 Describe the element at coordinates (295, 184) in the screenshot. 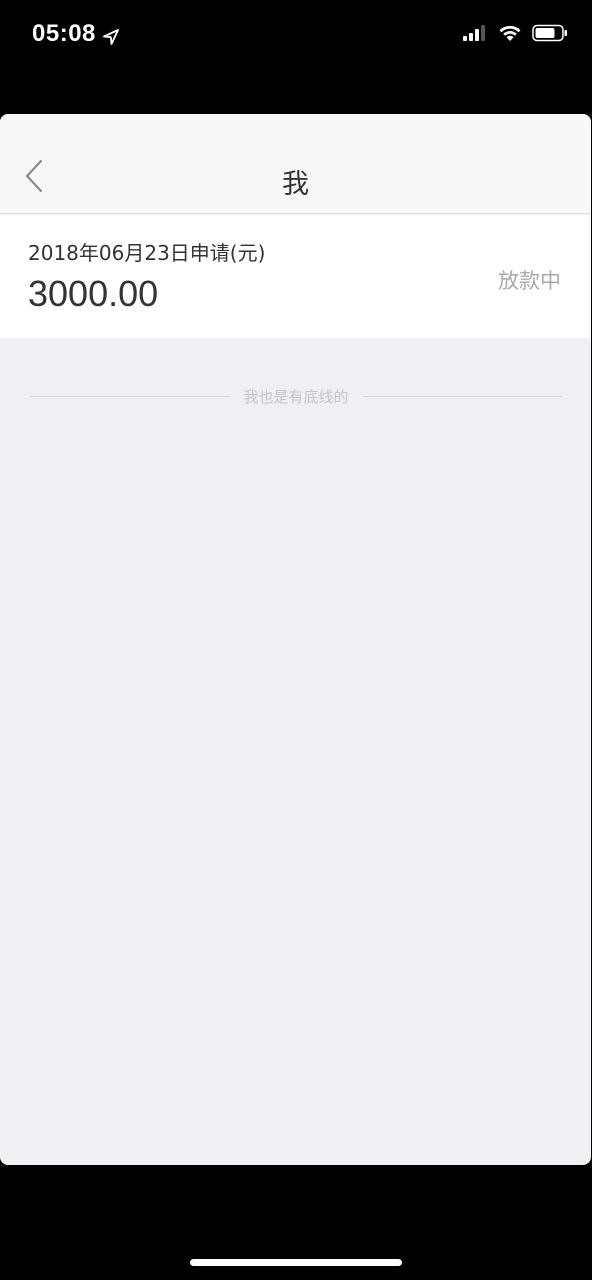

I see `page-title: 我` at that location.